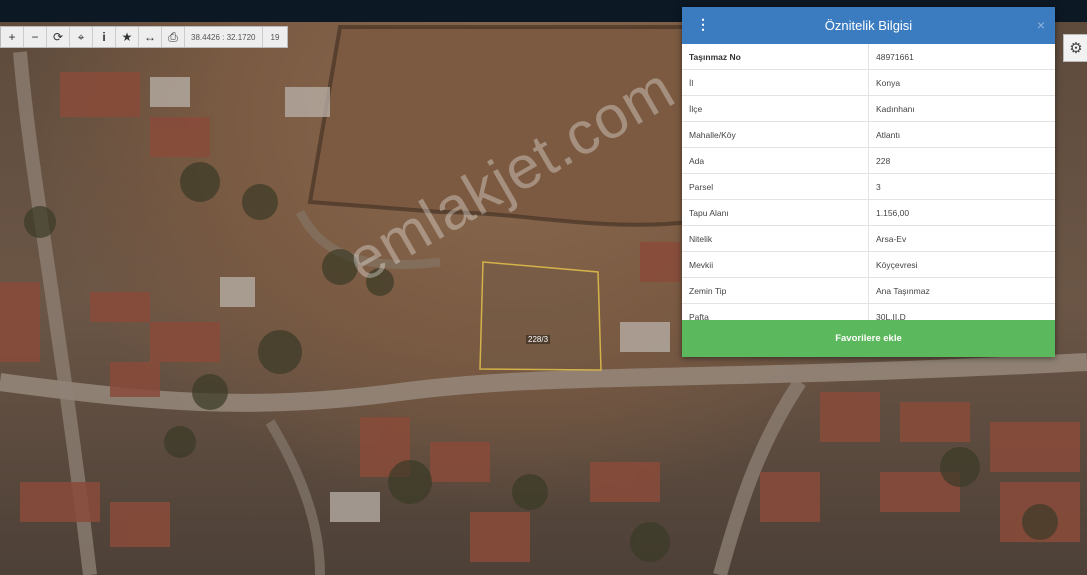 The width and height of the screenshot is (1087, 575). I want to click on attribute-key: Parsel, so click(775, 186).